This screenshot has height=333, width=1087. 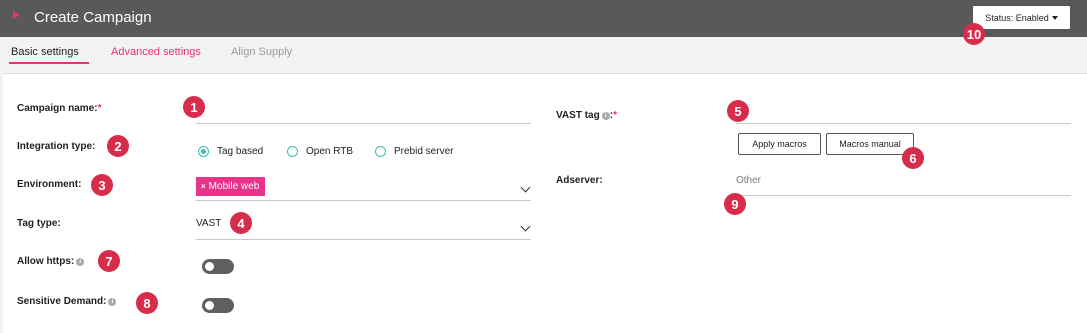 I want to click on integration-type-label: Integration type:, so click(x=56, y=146).